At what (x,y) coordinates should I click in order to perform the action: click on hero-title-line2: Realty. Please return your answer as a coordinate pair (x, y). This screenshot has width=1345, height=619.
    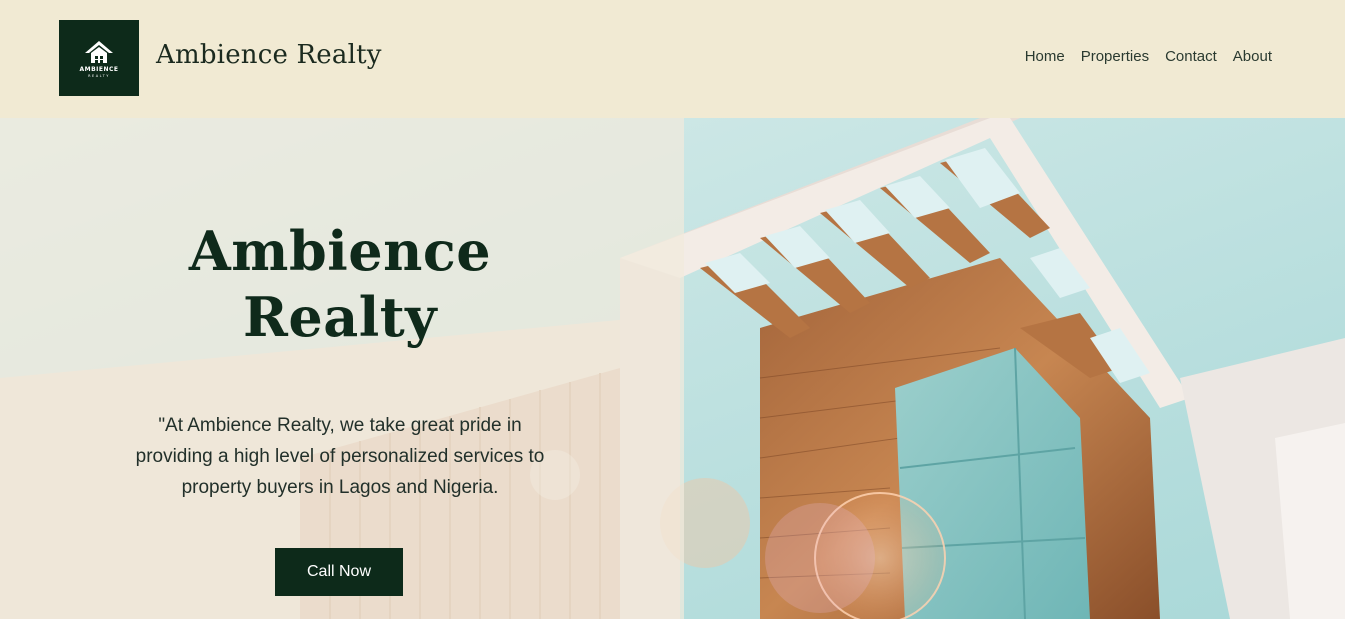
    Looking at the image, I should click on (340, 317).